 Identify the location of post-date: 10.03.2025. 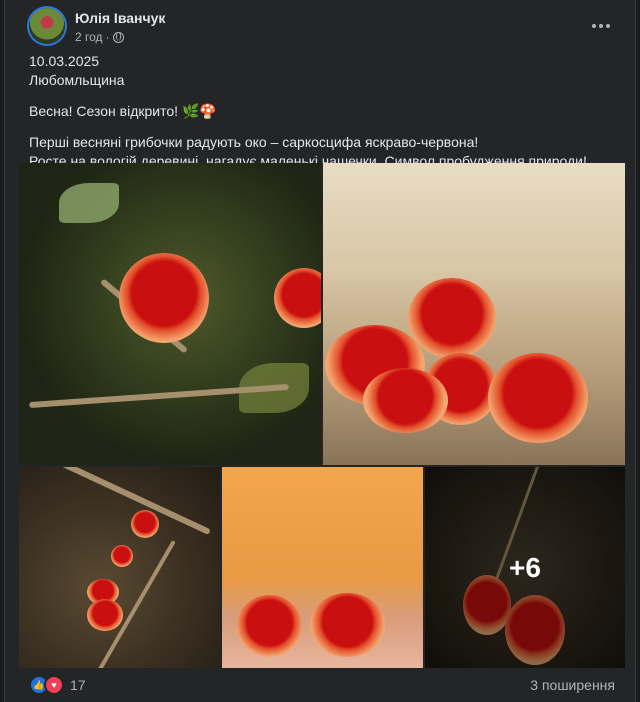
(64, 61).